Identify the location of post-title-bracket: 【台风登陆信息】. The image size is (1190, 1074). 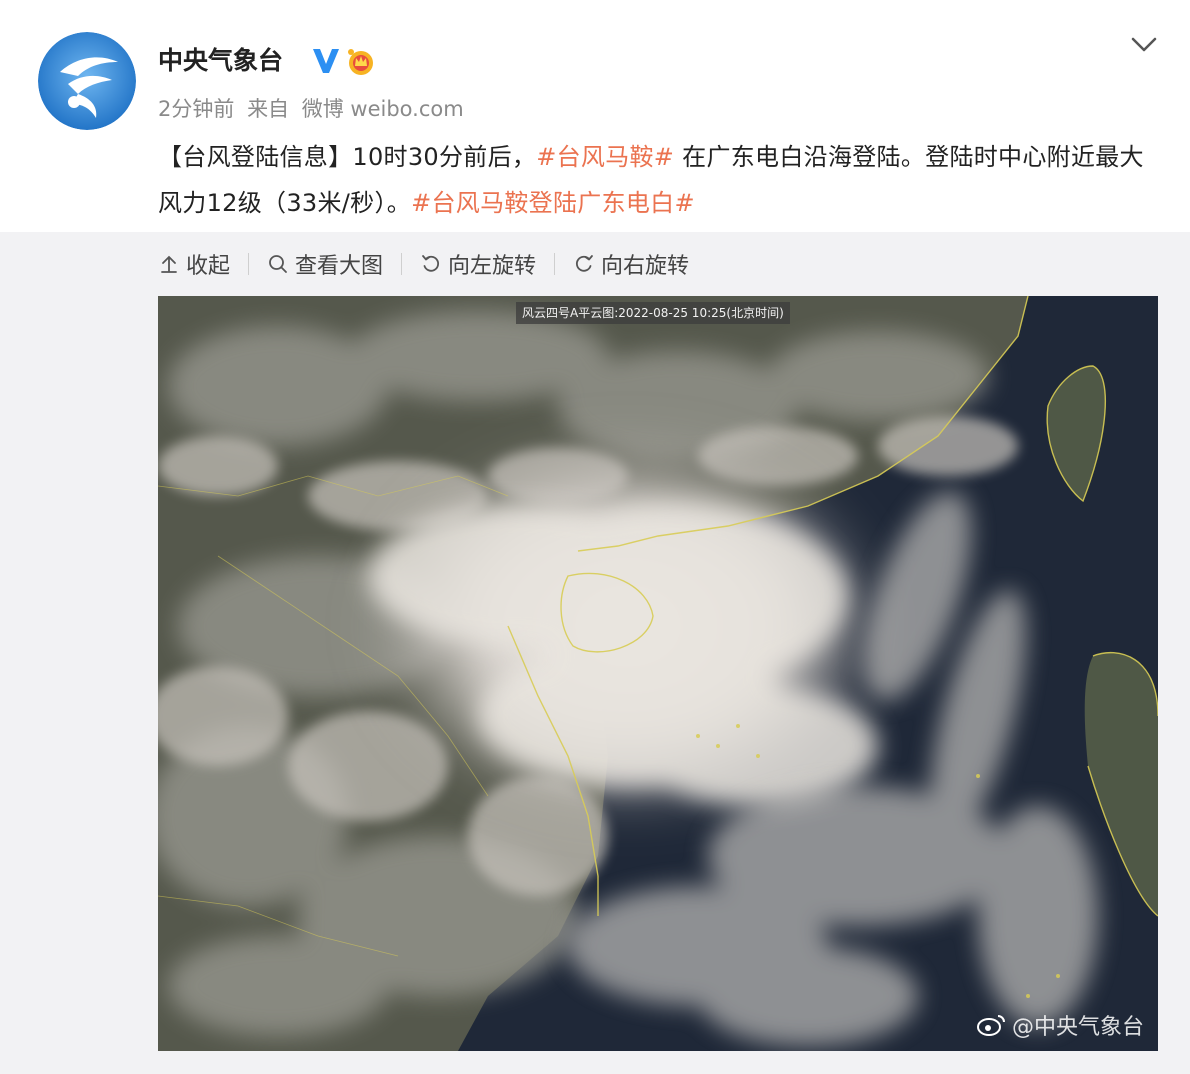
(255, 157).